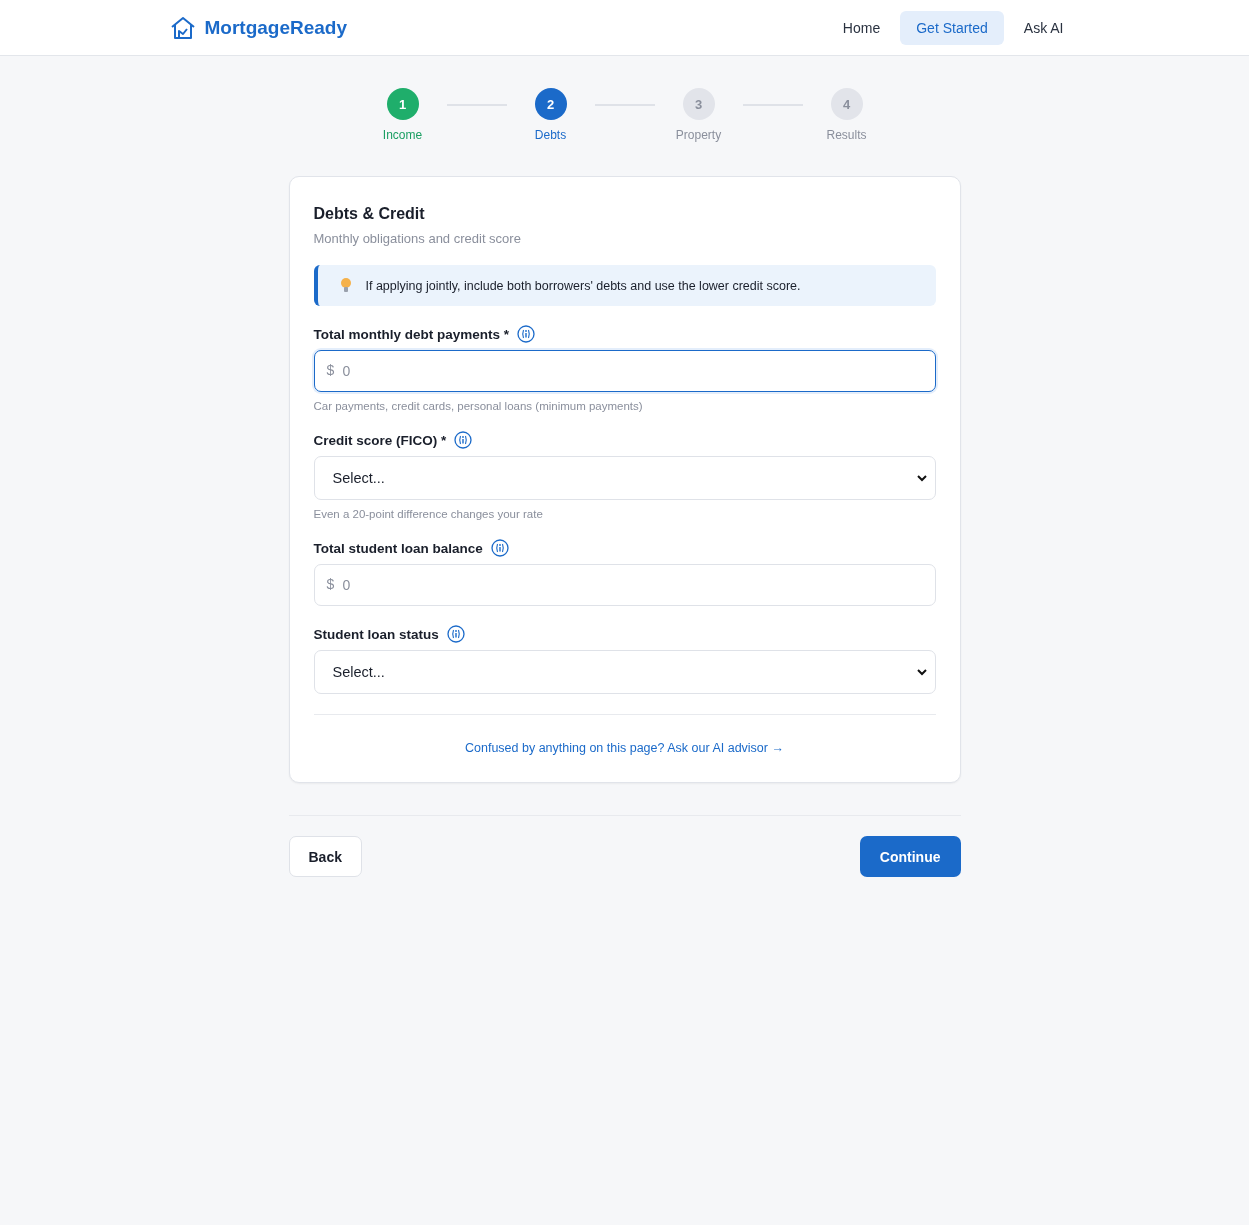 The width and height of the screenshot is (1249, 1225). What do you see at coordinates (846, 135) in the screenshot?
I see `step-label: Results` at bounding box center [846, 135].